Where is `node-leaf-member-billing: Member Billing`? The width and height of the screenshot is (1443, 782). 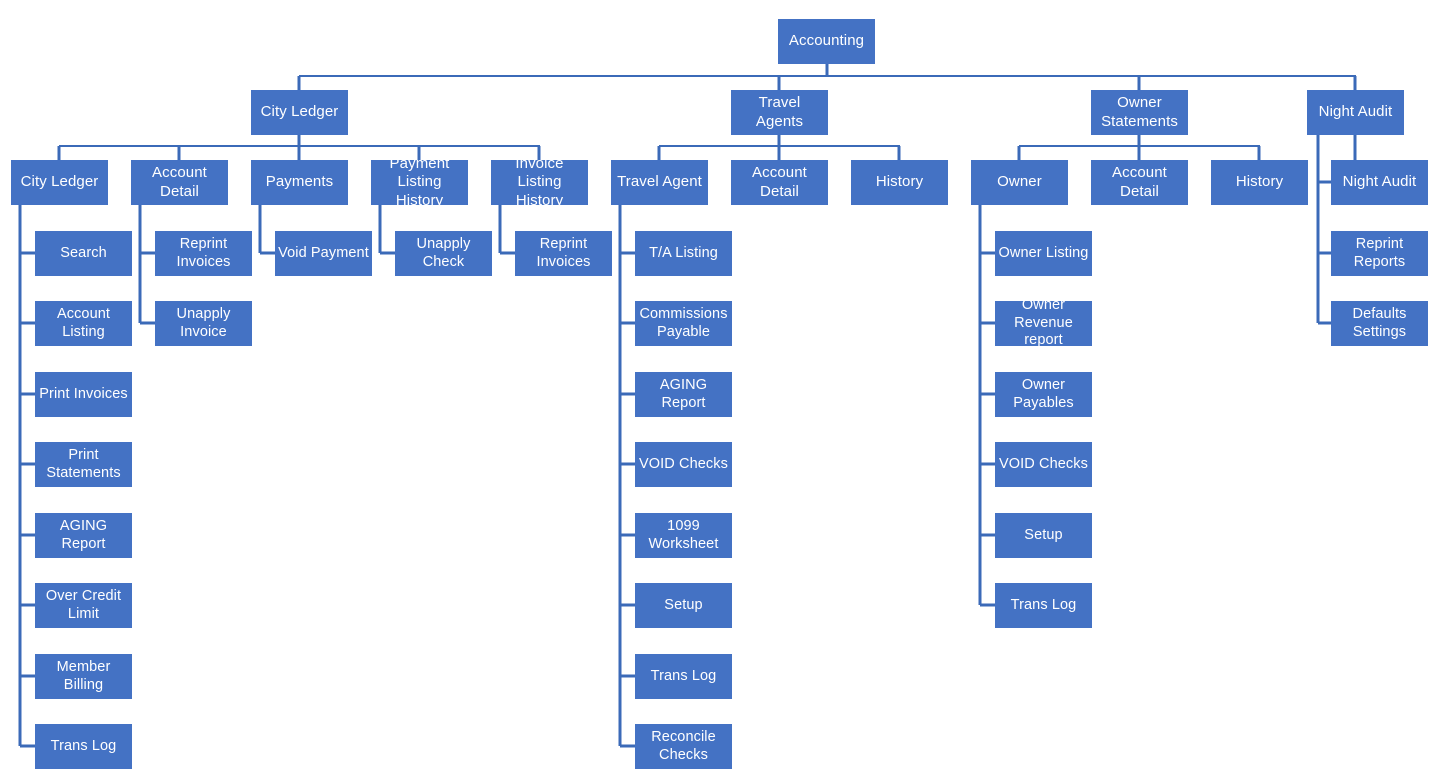
node-leaf-member-billing: Member Billing is located at coordinates (83, 676).